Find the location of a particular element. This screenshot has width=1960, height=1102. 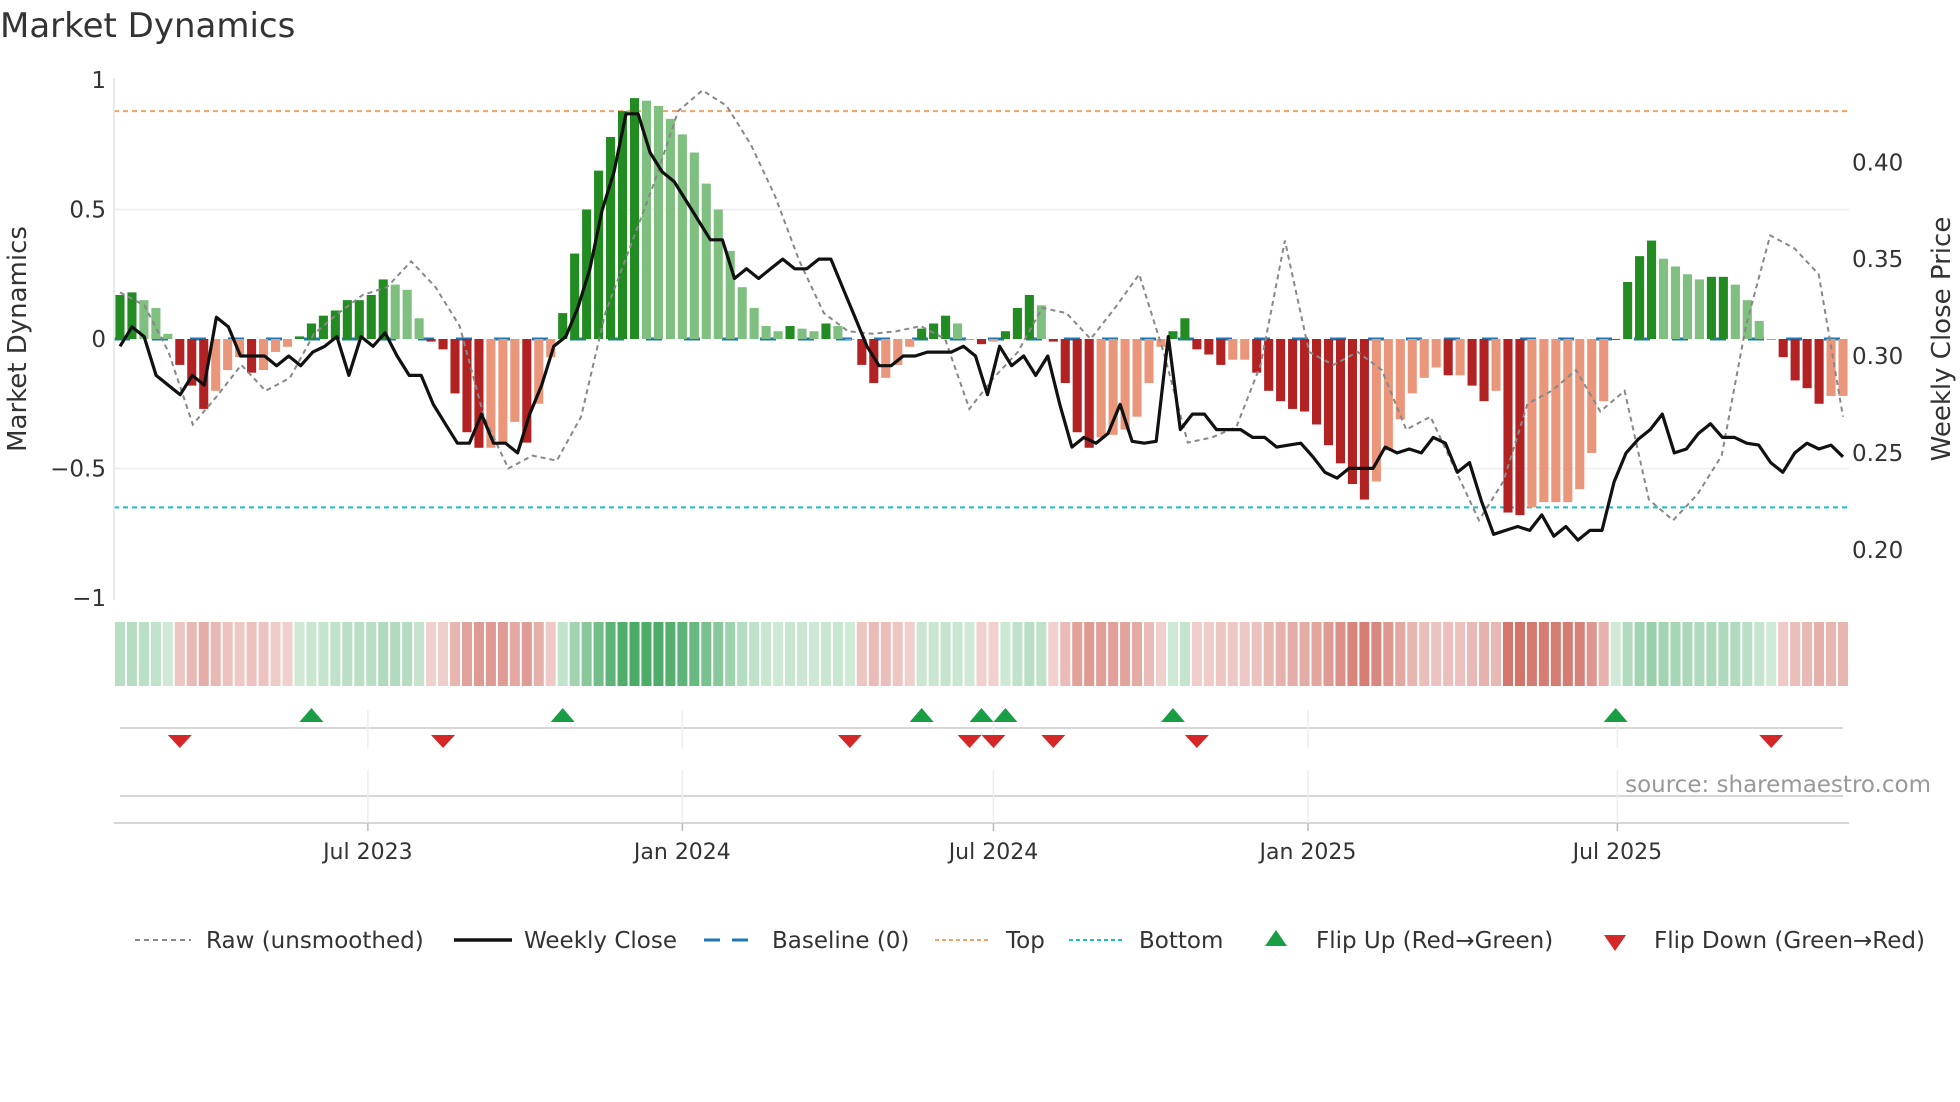

right-axis-label: Weekly Close Price is located at coordinates (1942, 339).